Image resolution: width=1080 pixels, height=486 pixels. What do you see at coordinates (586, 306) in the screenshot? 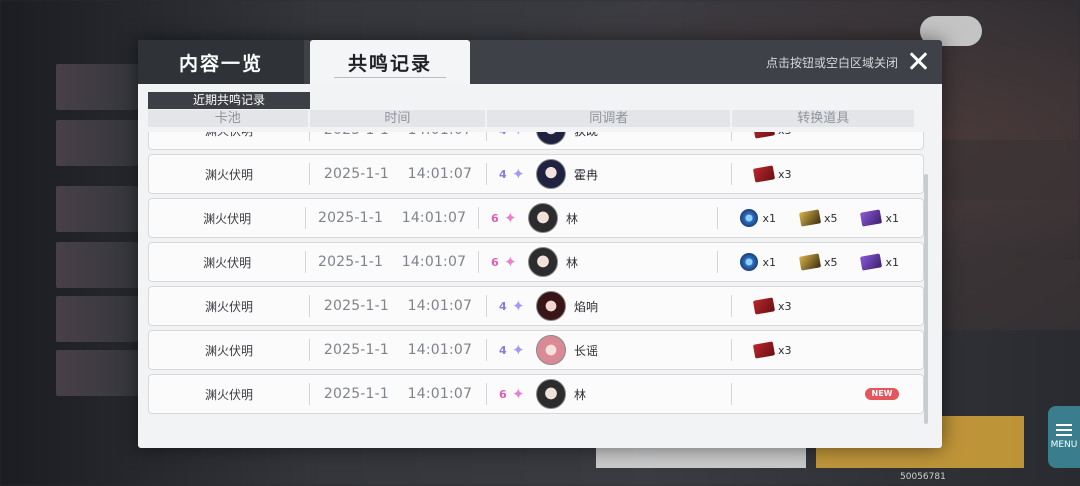
I see `character-name: 焰响` at bounding box center [586, 306].